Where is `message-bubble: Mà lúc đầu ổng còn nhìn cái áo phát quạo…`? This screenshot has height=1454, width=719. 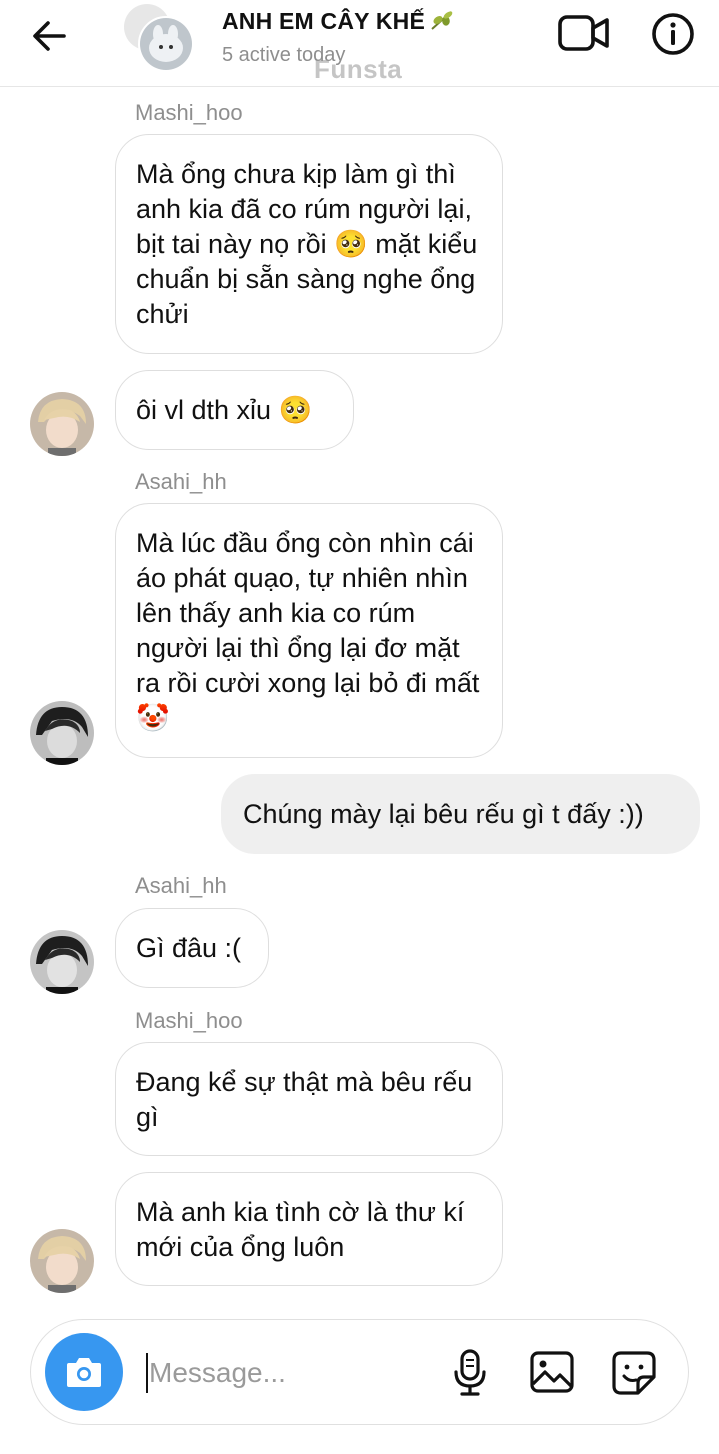 message-bubble: Mà lúc đầu ổng còn nhìn cái áo phát quạo… is located at coordinates (309, 630).